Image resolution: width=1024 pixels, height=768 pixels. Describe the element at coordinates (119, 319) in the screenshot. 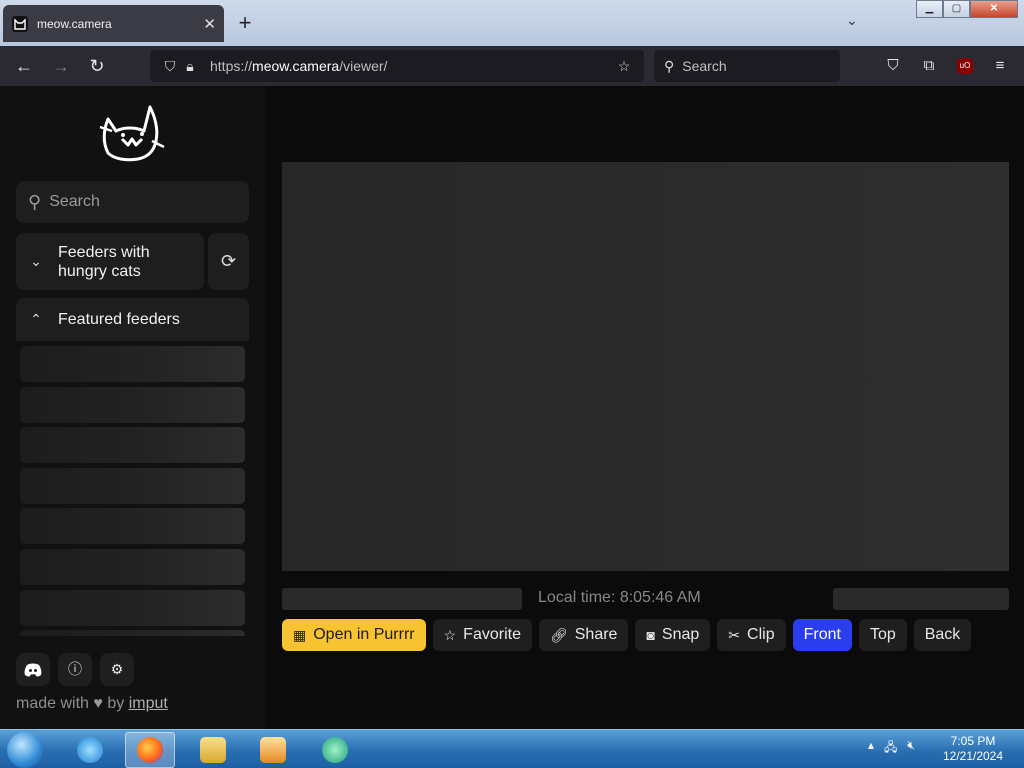

I see `section-label: Featured feeders` at that location.